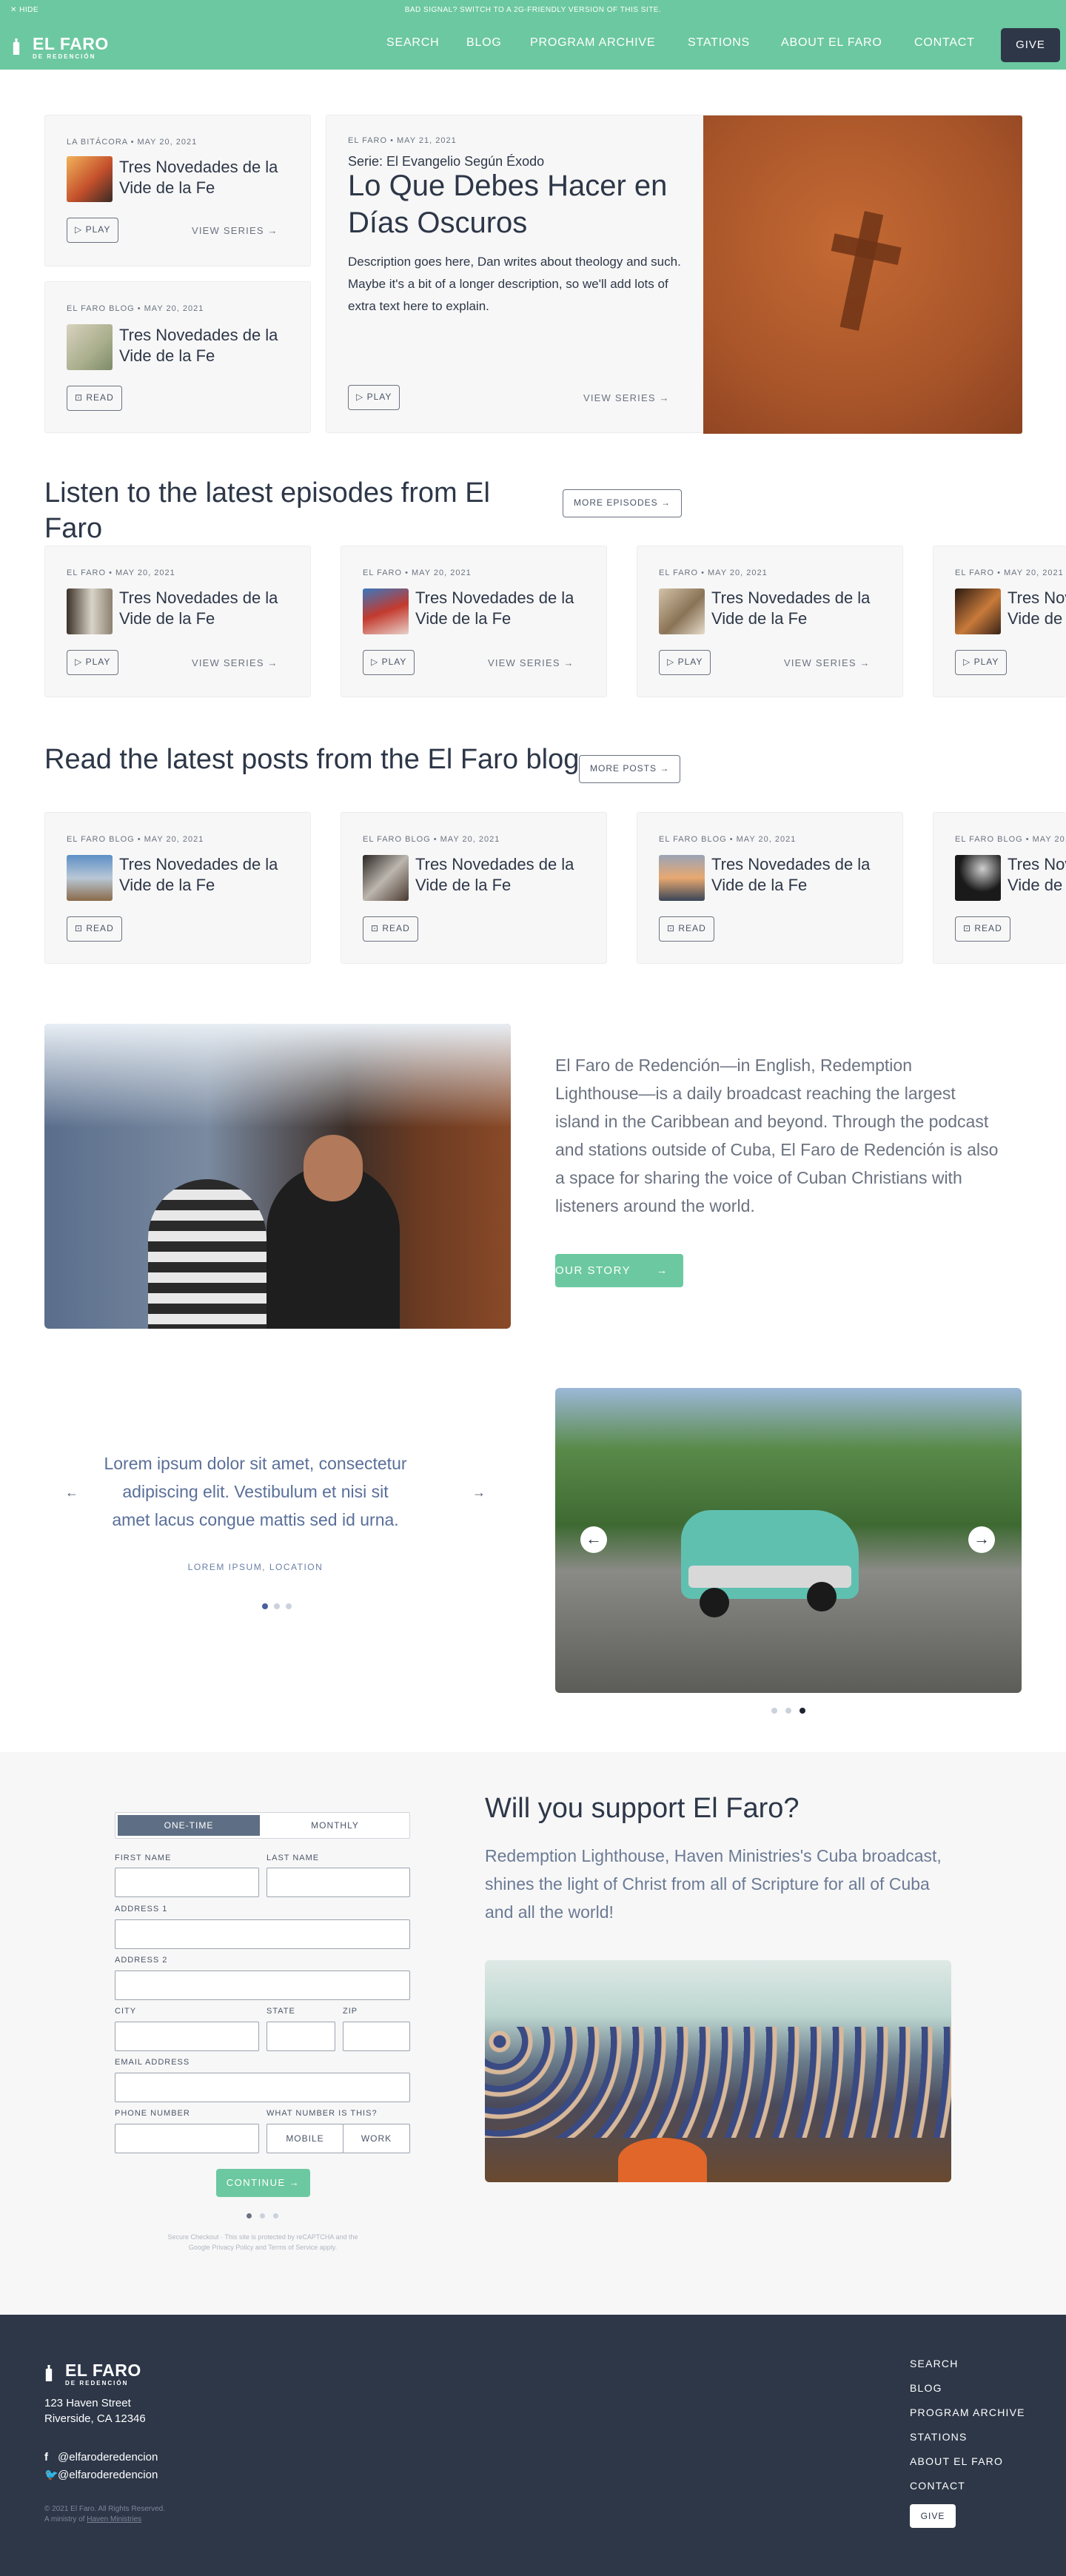 Image resolution: width=1066 pixels, height=2576 pixels. What do you see at coordinates (263, 2183) in the screenshot?
I see `continue-button: Continue →` at bounding box center [263, 2183].